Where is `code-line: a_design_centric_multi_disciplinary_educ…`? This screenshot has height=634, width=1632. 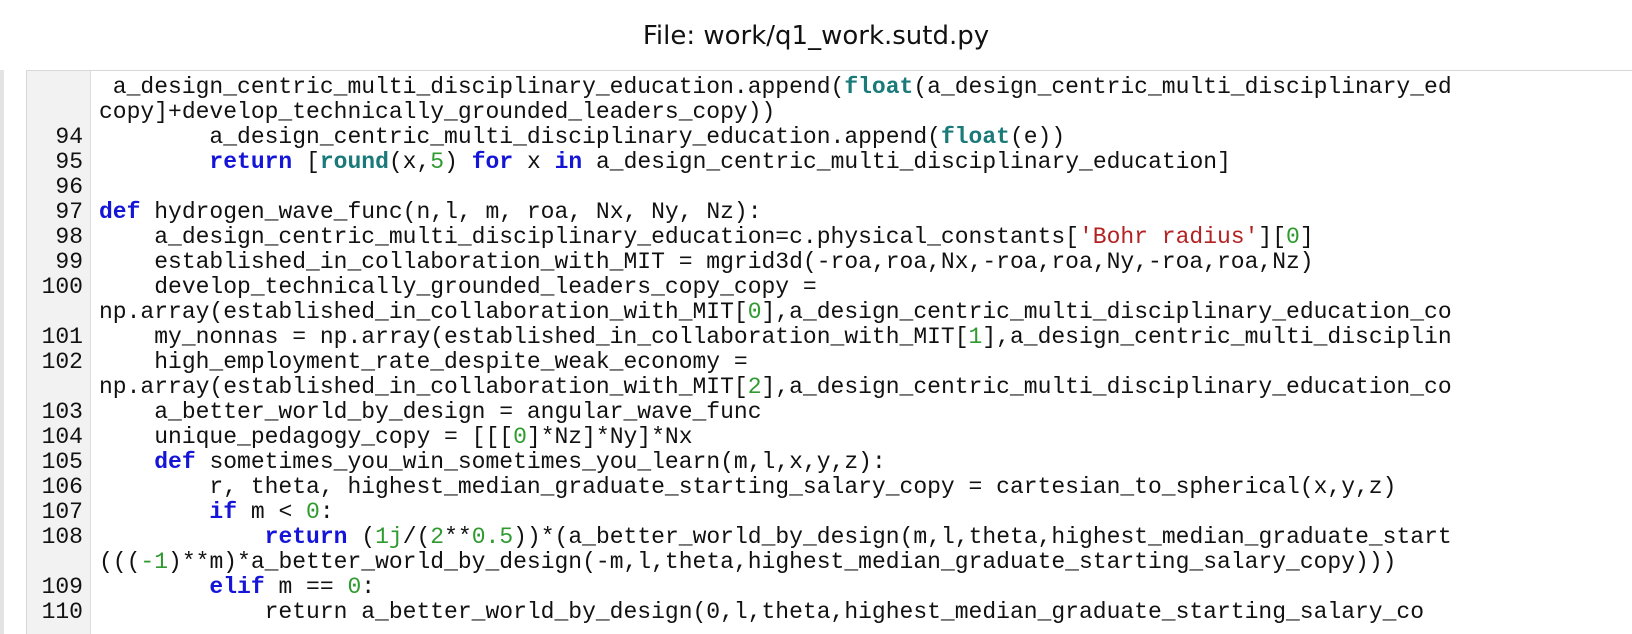
code-line: a_design_centric_multi_disciplinary_educ… is located at coordinates (829, 87).